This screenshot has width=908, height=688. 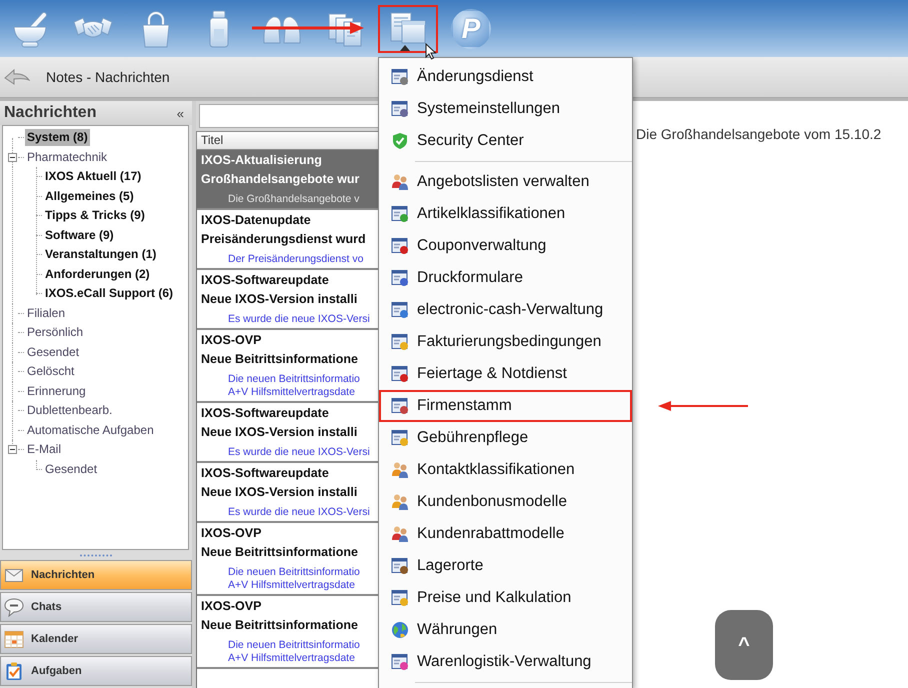 What do you see at coordinates (256, 220) in the screenshot?
I see `message-title: IXOS-Datenupdate` at bounding box center [256, 220].